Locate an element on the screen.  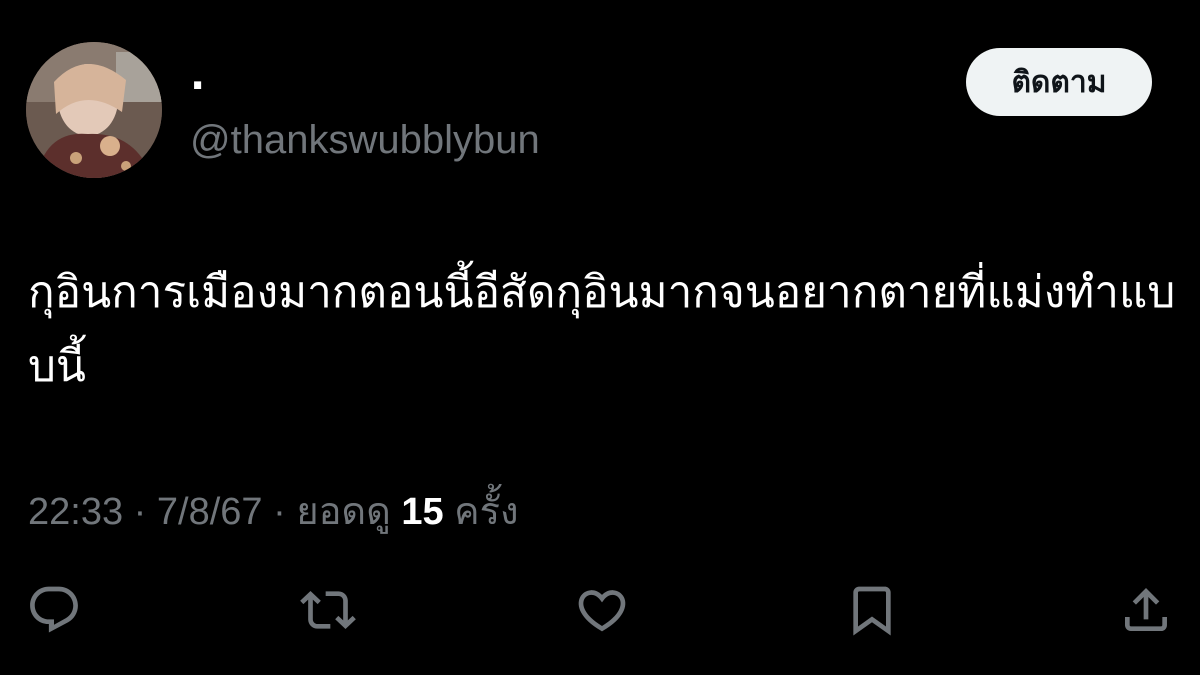
bookmark-icon is located at coordinates (872, 611).